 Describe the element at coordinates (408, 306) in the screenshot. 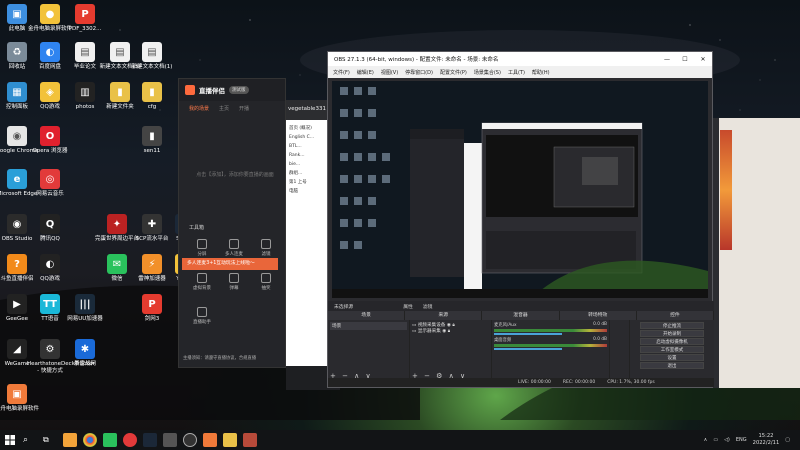

I see `properties-button: 属性` at that location.